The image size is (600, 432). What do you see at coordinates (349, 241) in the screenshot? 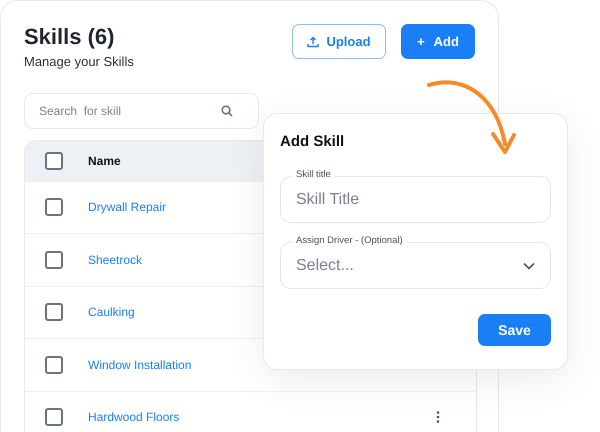
I see `field-label: Assign Driver - (Optional)` at bounding box center [349, 241].